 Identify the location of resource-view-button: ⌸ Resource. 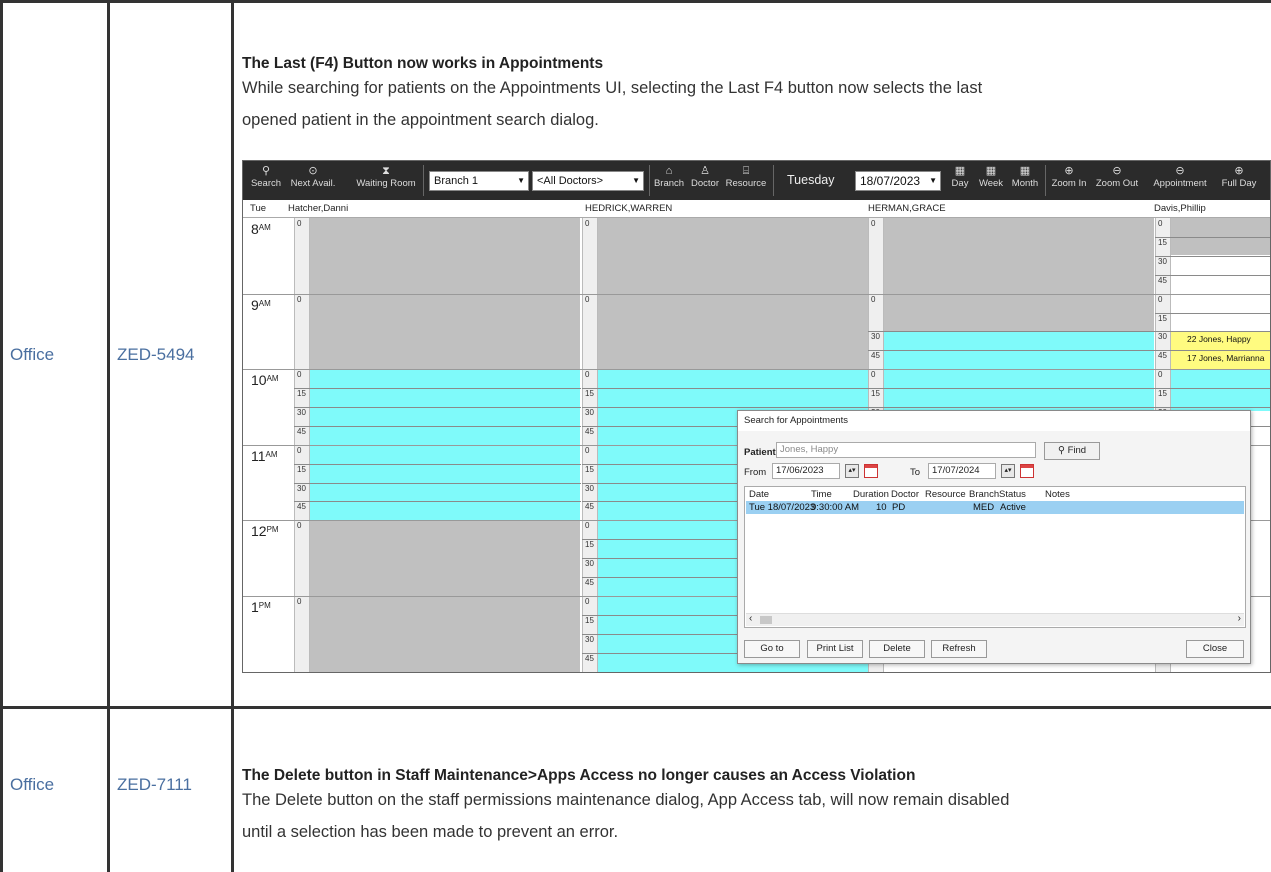
(746, 176).